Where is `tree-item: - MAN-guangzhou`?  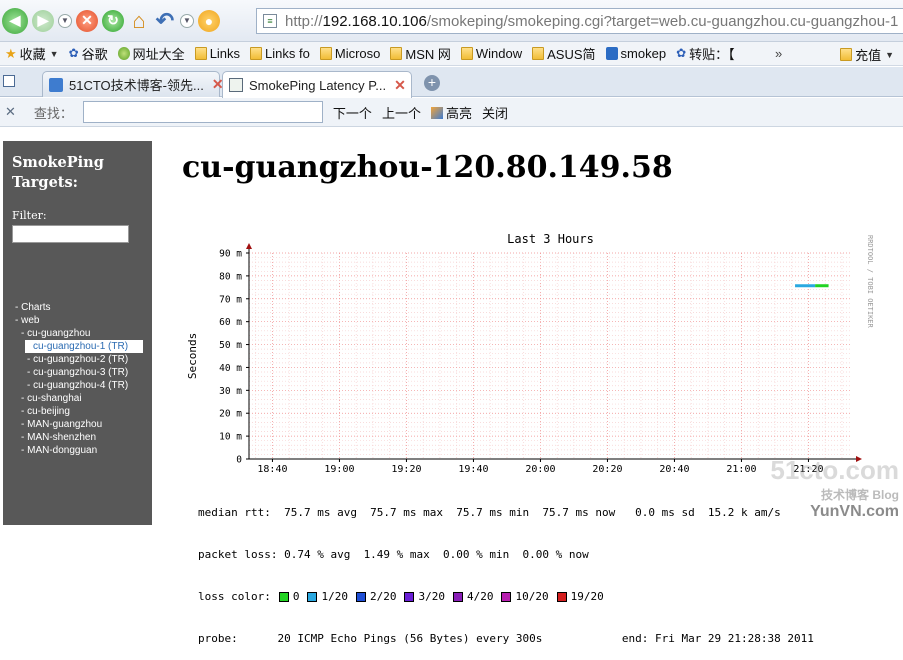 tree-item: - MAN-guangzhou is located at coordinates (77, 424).